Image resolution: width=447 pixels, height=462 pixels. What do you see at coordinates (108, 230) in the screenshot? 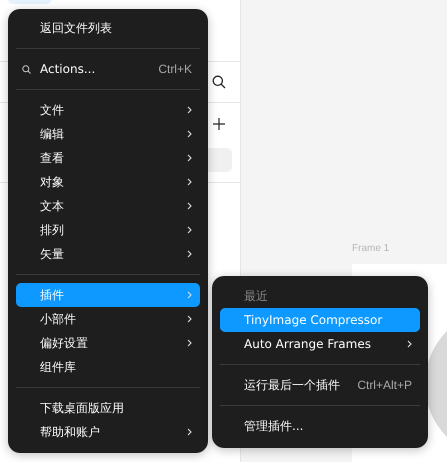
I see `menu-item: 排列` at bounding box center [108, 230].